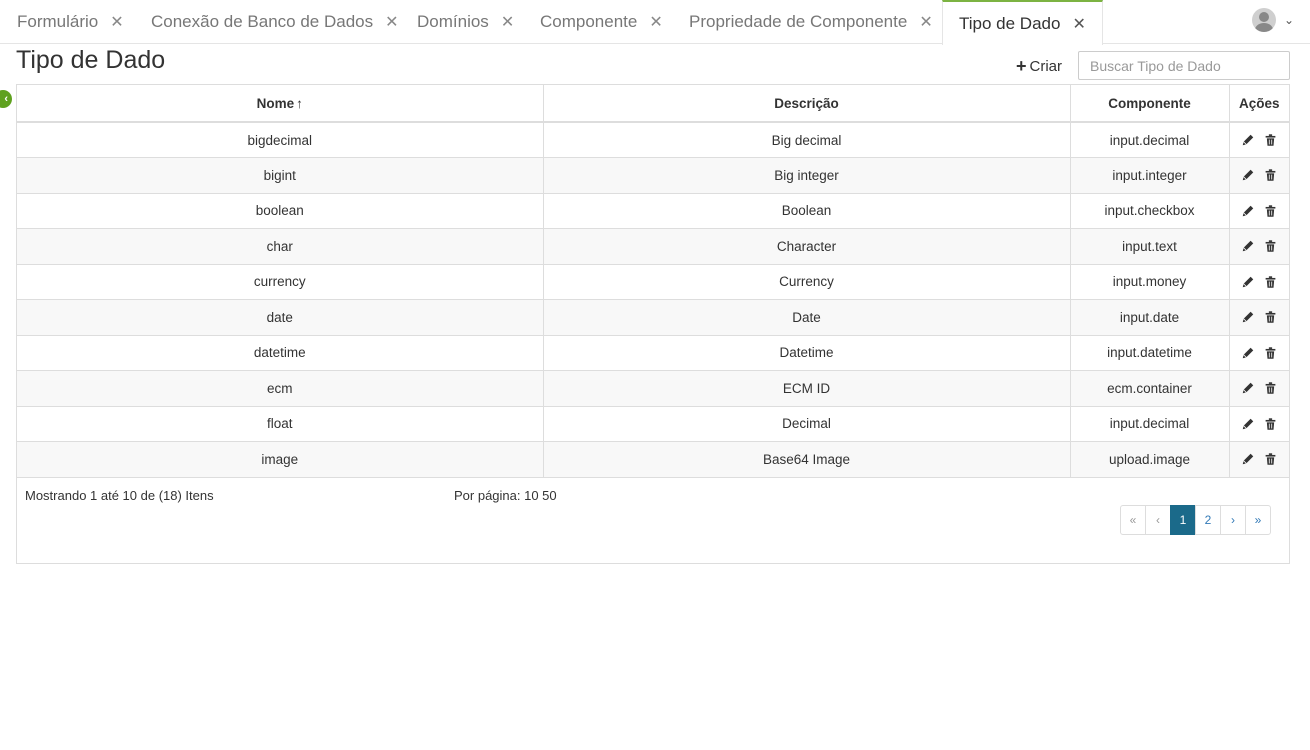 This screenshot has width=1310, height=750. I want to click on tab-componente: Componente ✕, so click(601, 22).